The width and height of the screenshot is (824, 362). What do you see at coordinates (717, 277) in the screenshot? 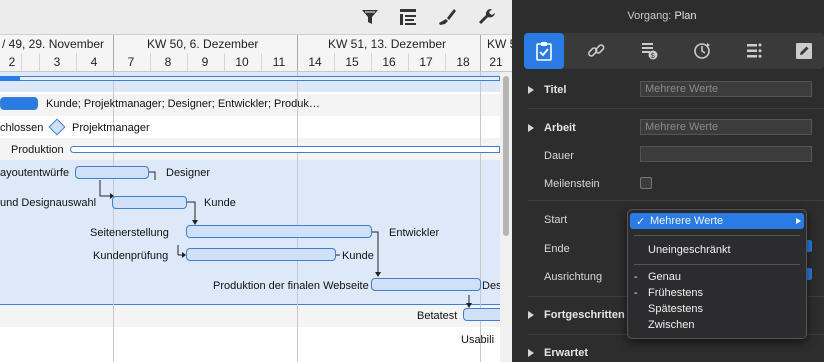
I see `menu-item-genau: - Genau` at bounding box center [717, 277].